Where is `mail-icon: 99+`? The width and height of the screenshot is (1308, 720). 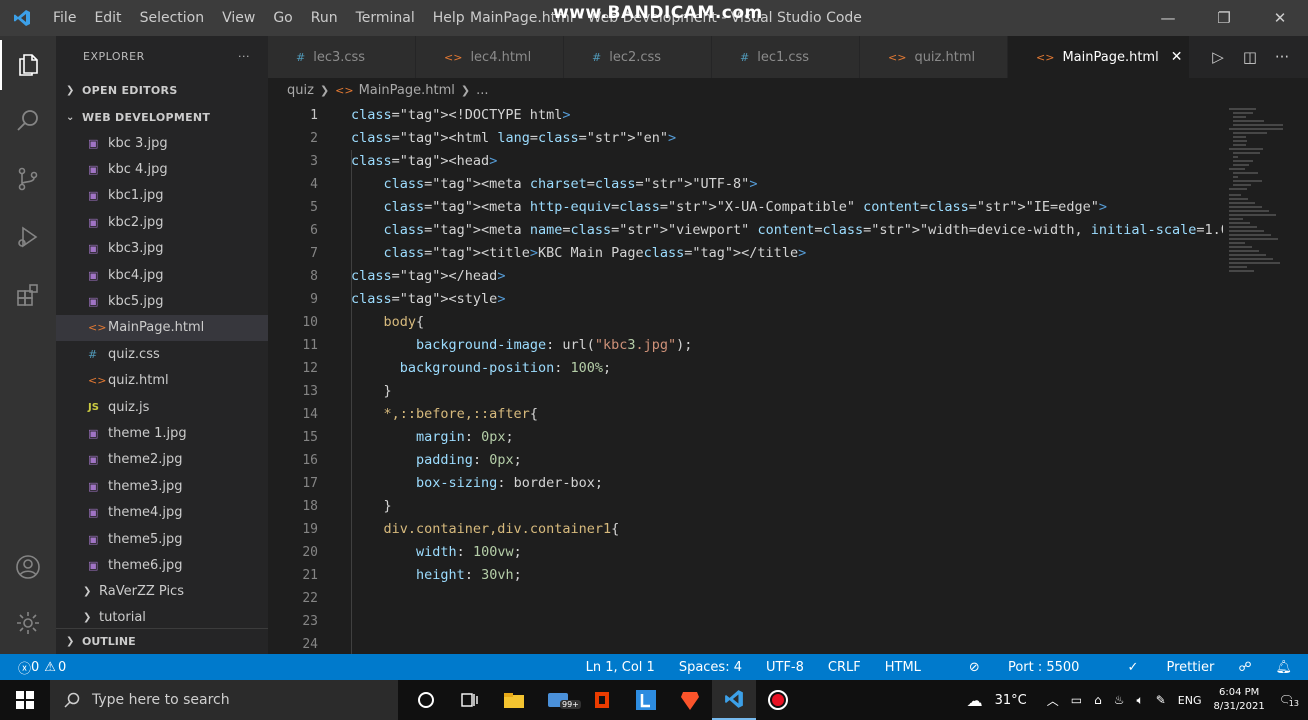 mail-icon: 99+ is located at coordinates (558, 700).